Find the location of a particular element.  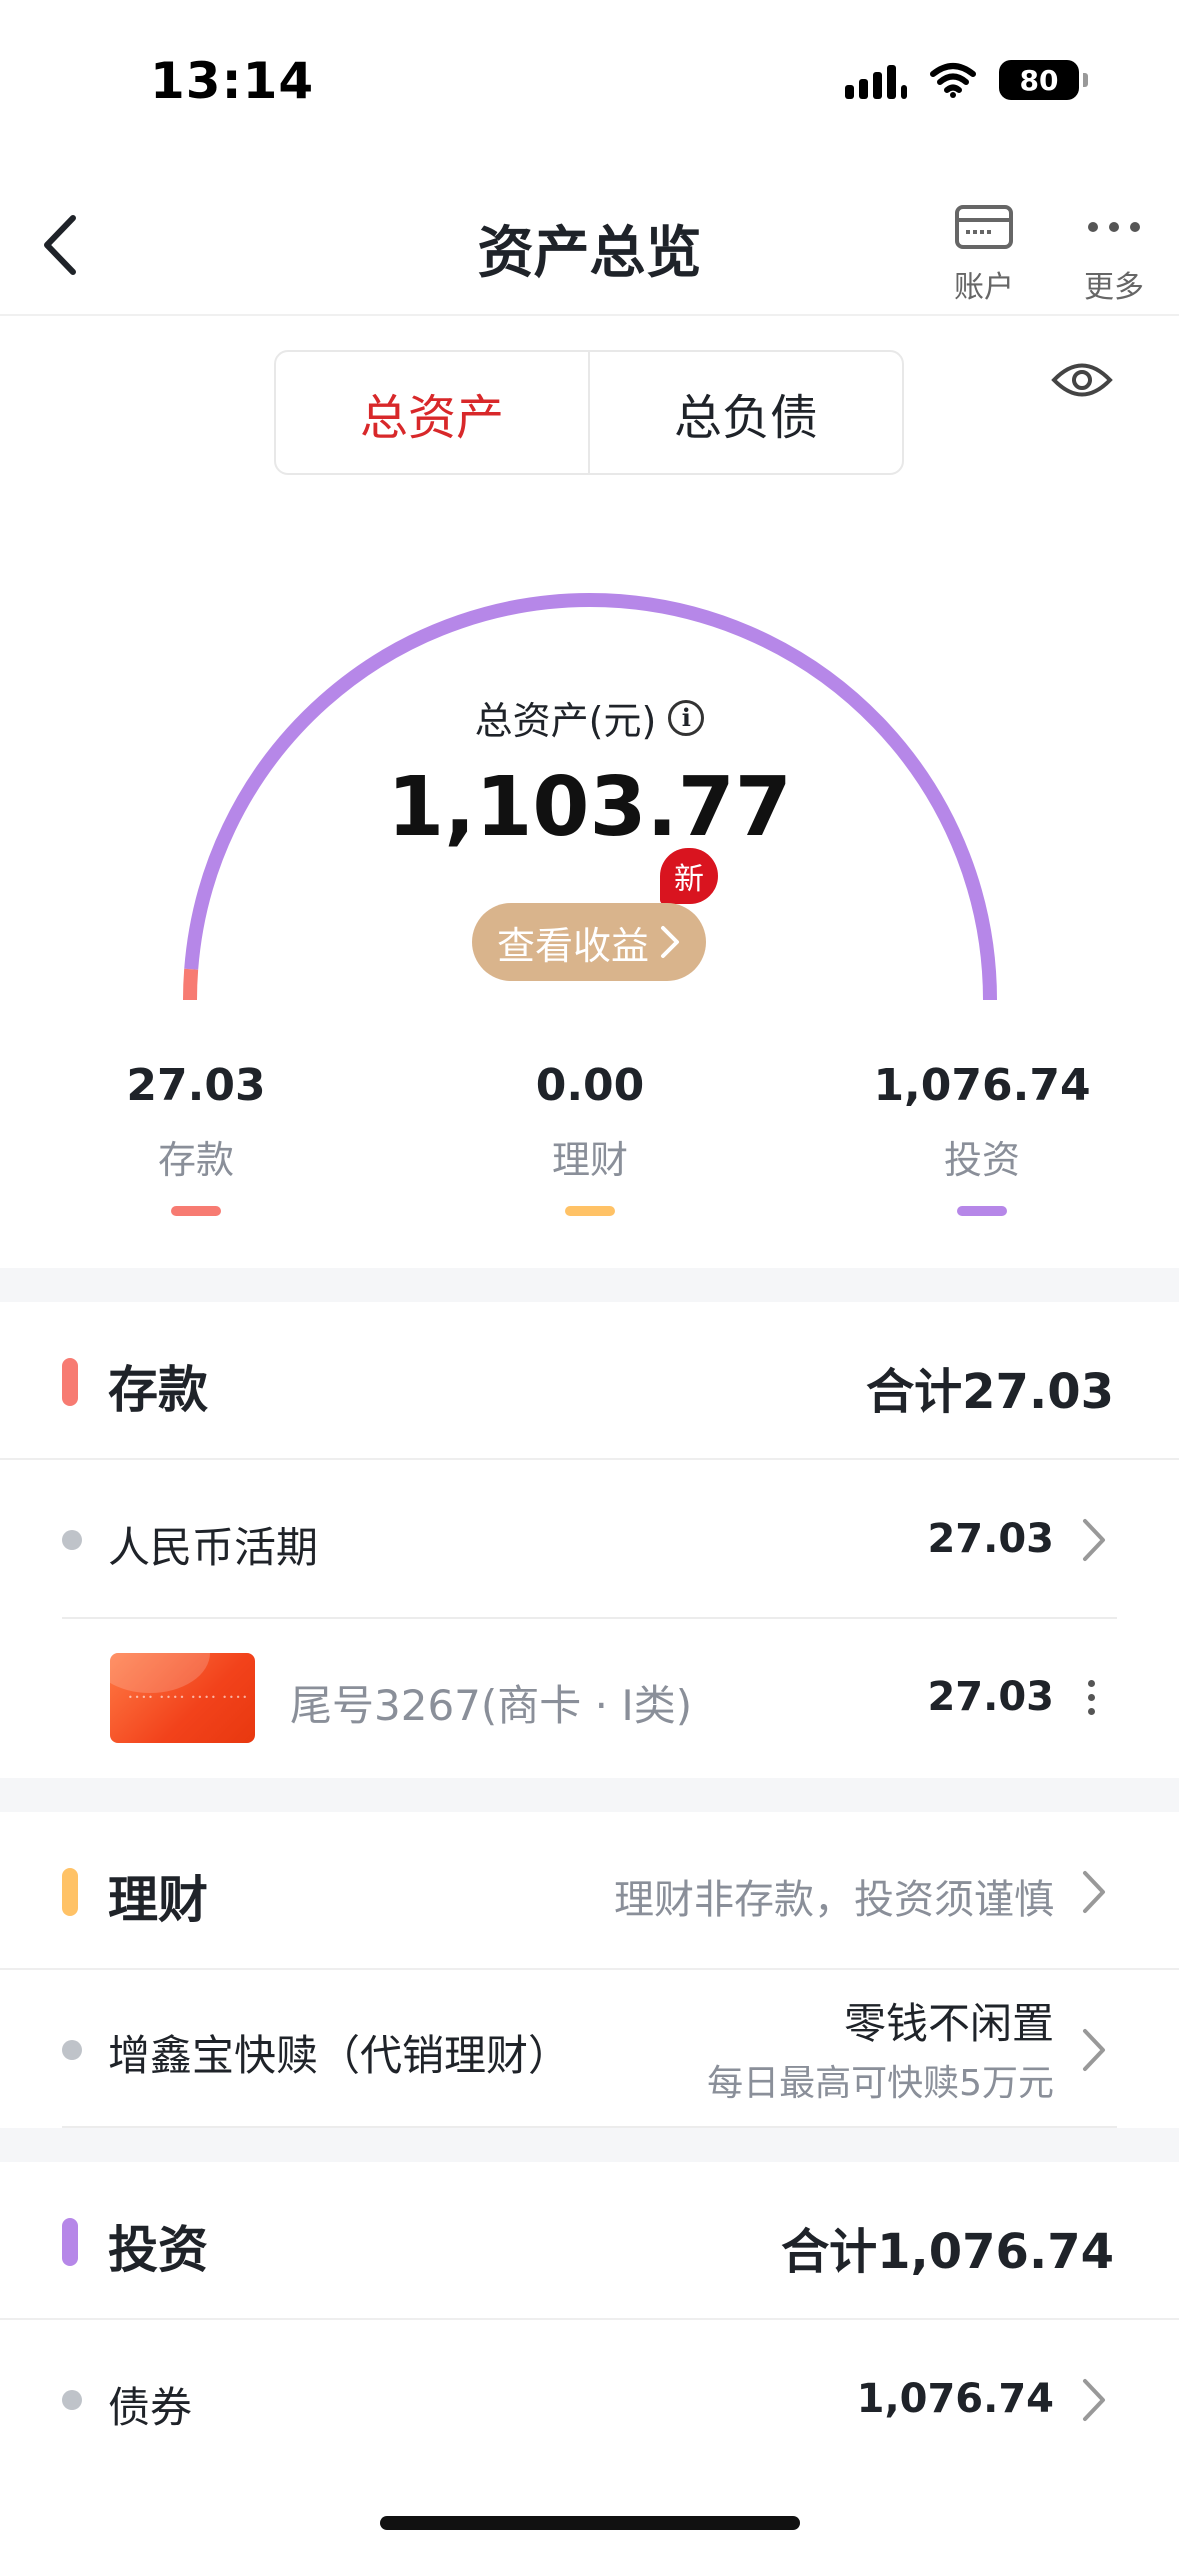

eye-icon is located at coordinates (1082, 380).